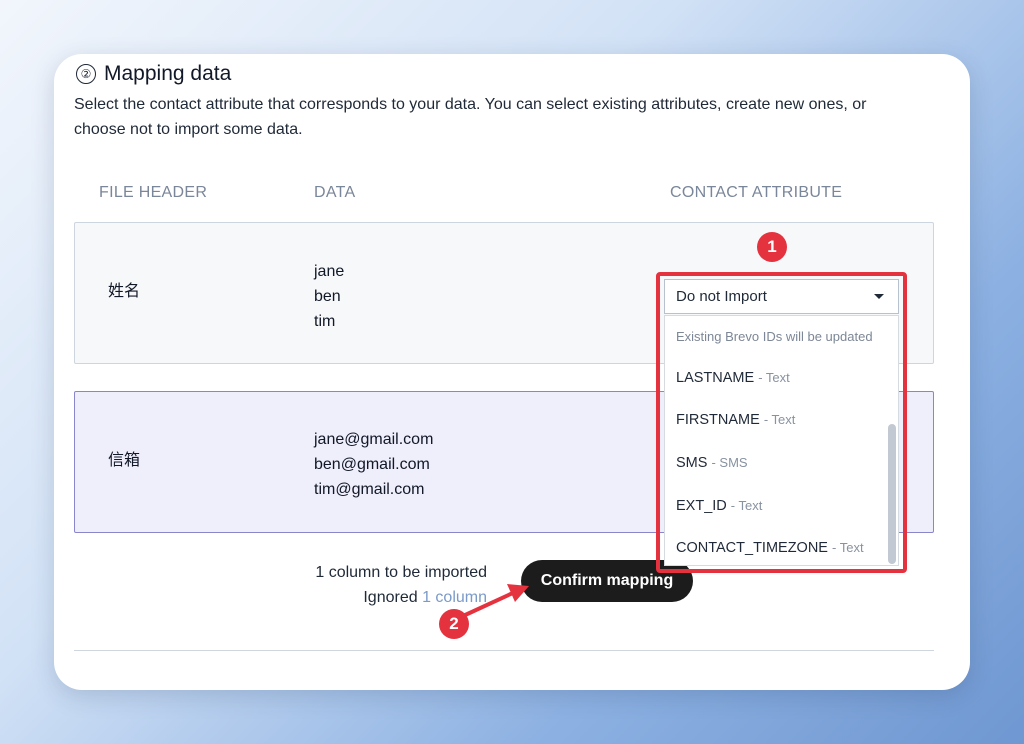 This screenshot has width=1024, height=744. I want to click on dropdown-highlight-box, so click(781, 422).